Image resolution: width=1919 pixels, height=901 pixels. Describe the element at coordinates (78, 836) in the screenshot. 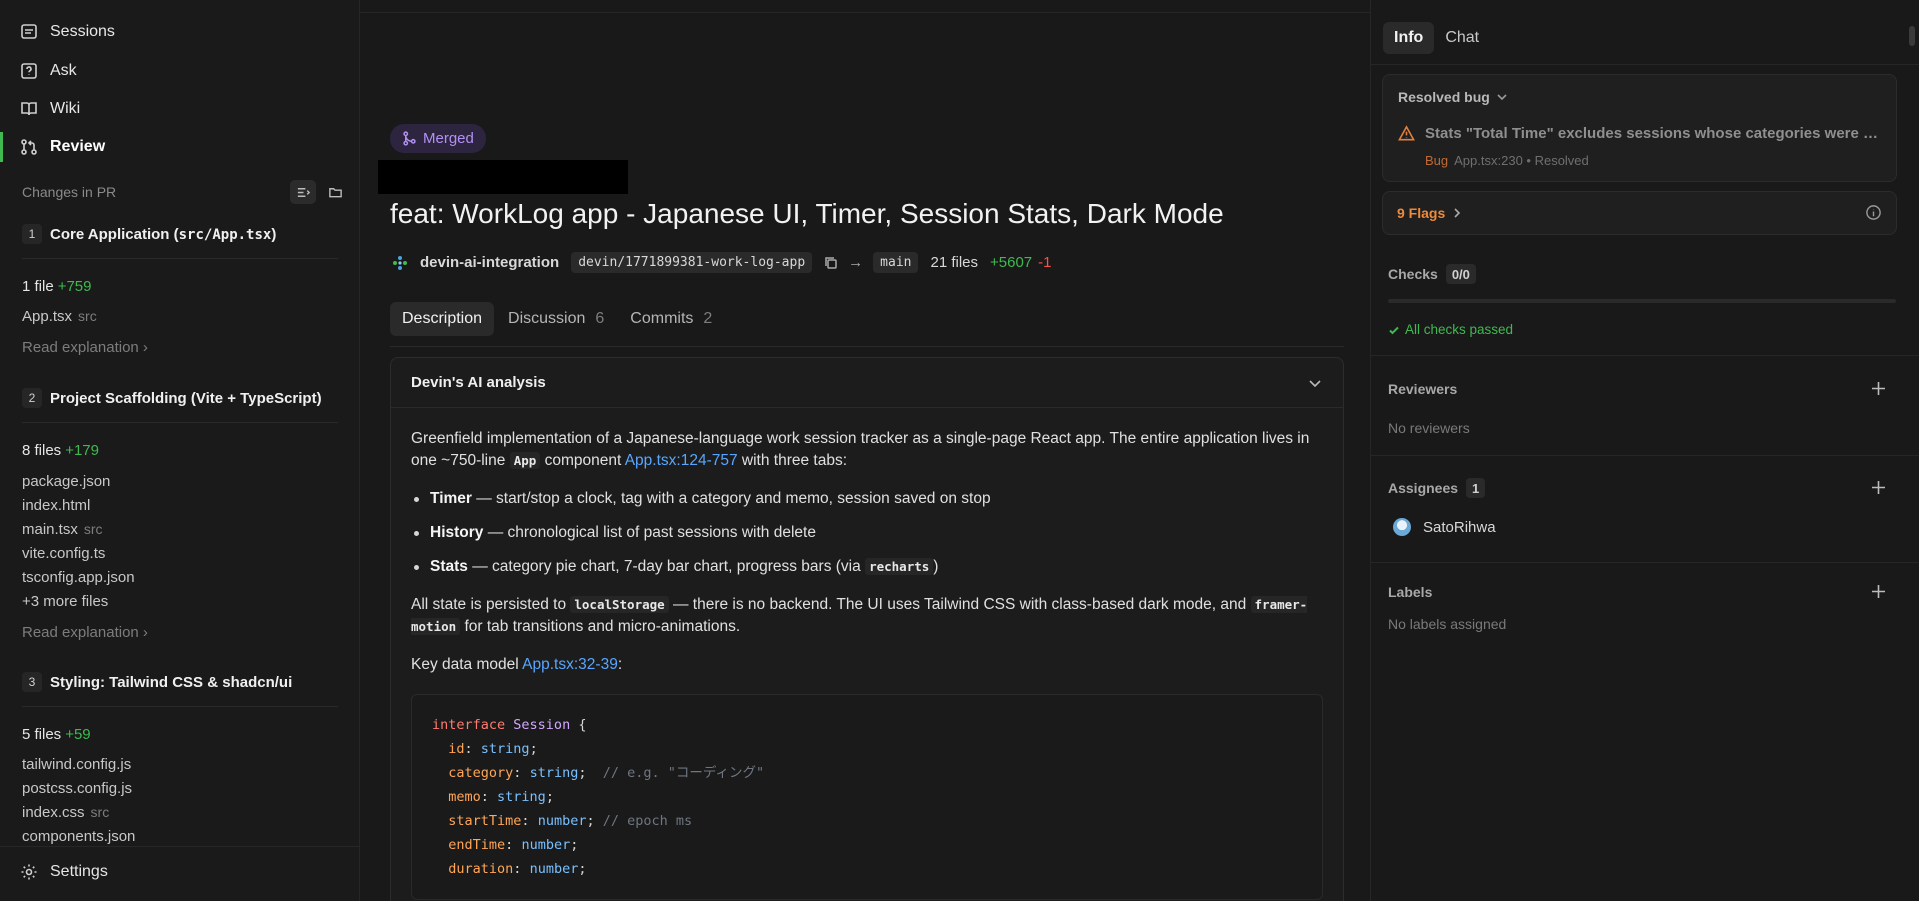

I see `file-item: components.json` at that location.